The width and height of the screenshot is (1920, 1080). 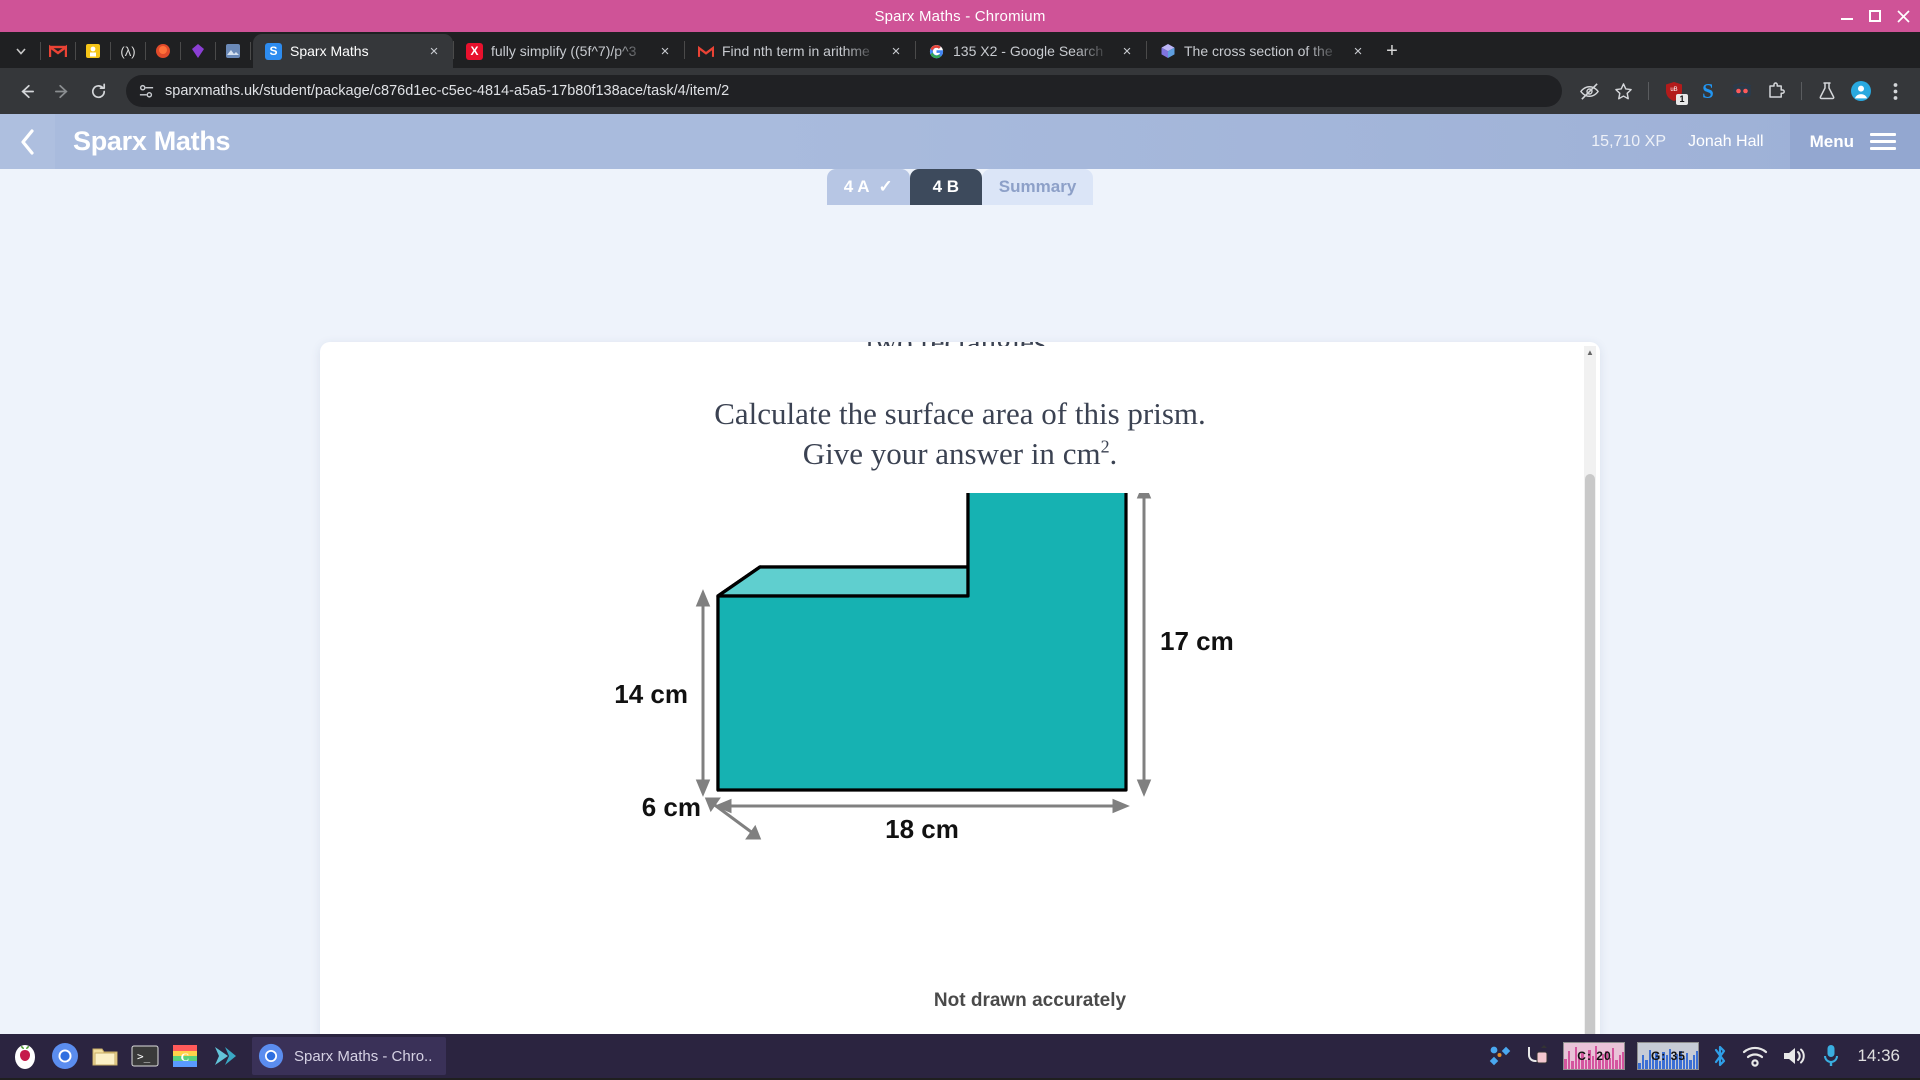 What do you see at coordinates (1861, 91) in the screenshot?
I see `profile-avatar-icon` at bounding box center [1861, 91].